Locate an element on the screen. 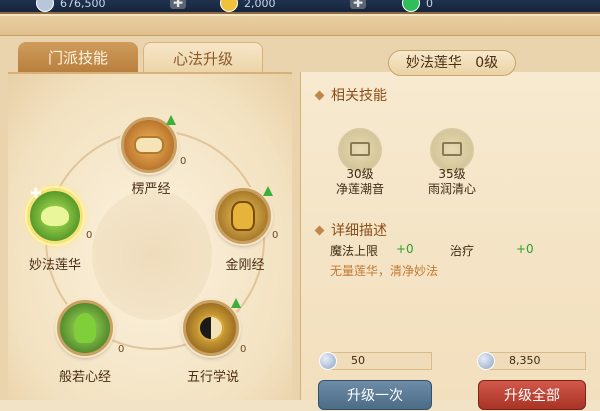  skill-description: 无量莲华，清净妙法 is located at coordinates (384, 271).